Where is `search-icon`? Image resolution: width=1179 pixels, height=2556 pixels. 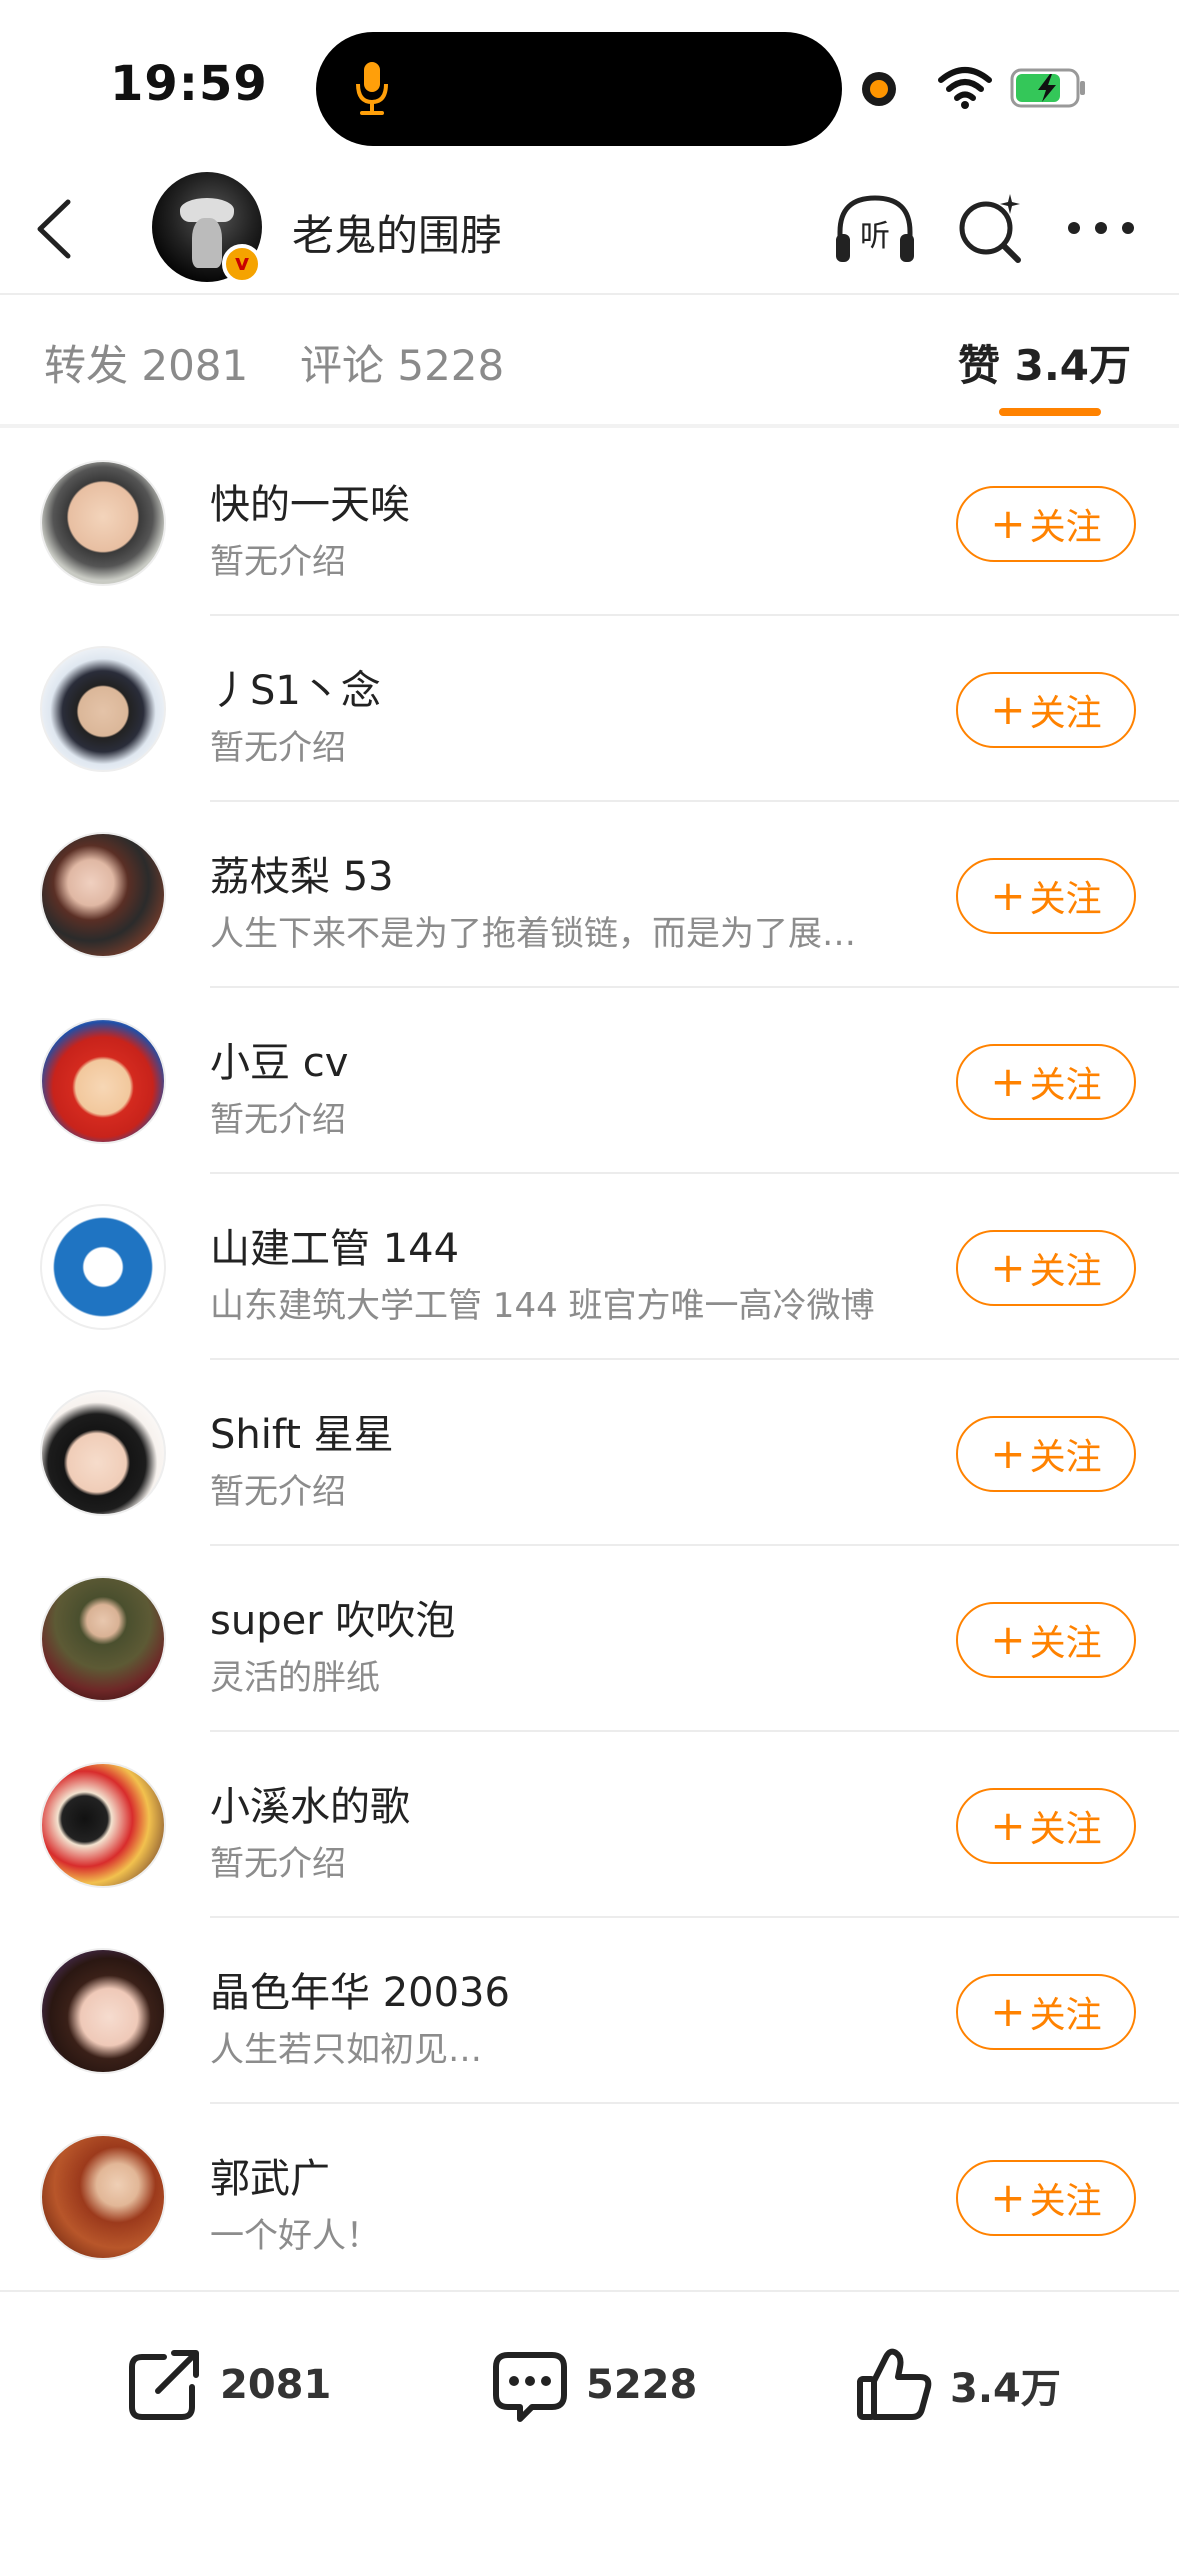 search-icon is located at coordinates (990, 229).